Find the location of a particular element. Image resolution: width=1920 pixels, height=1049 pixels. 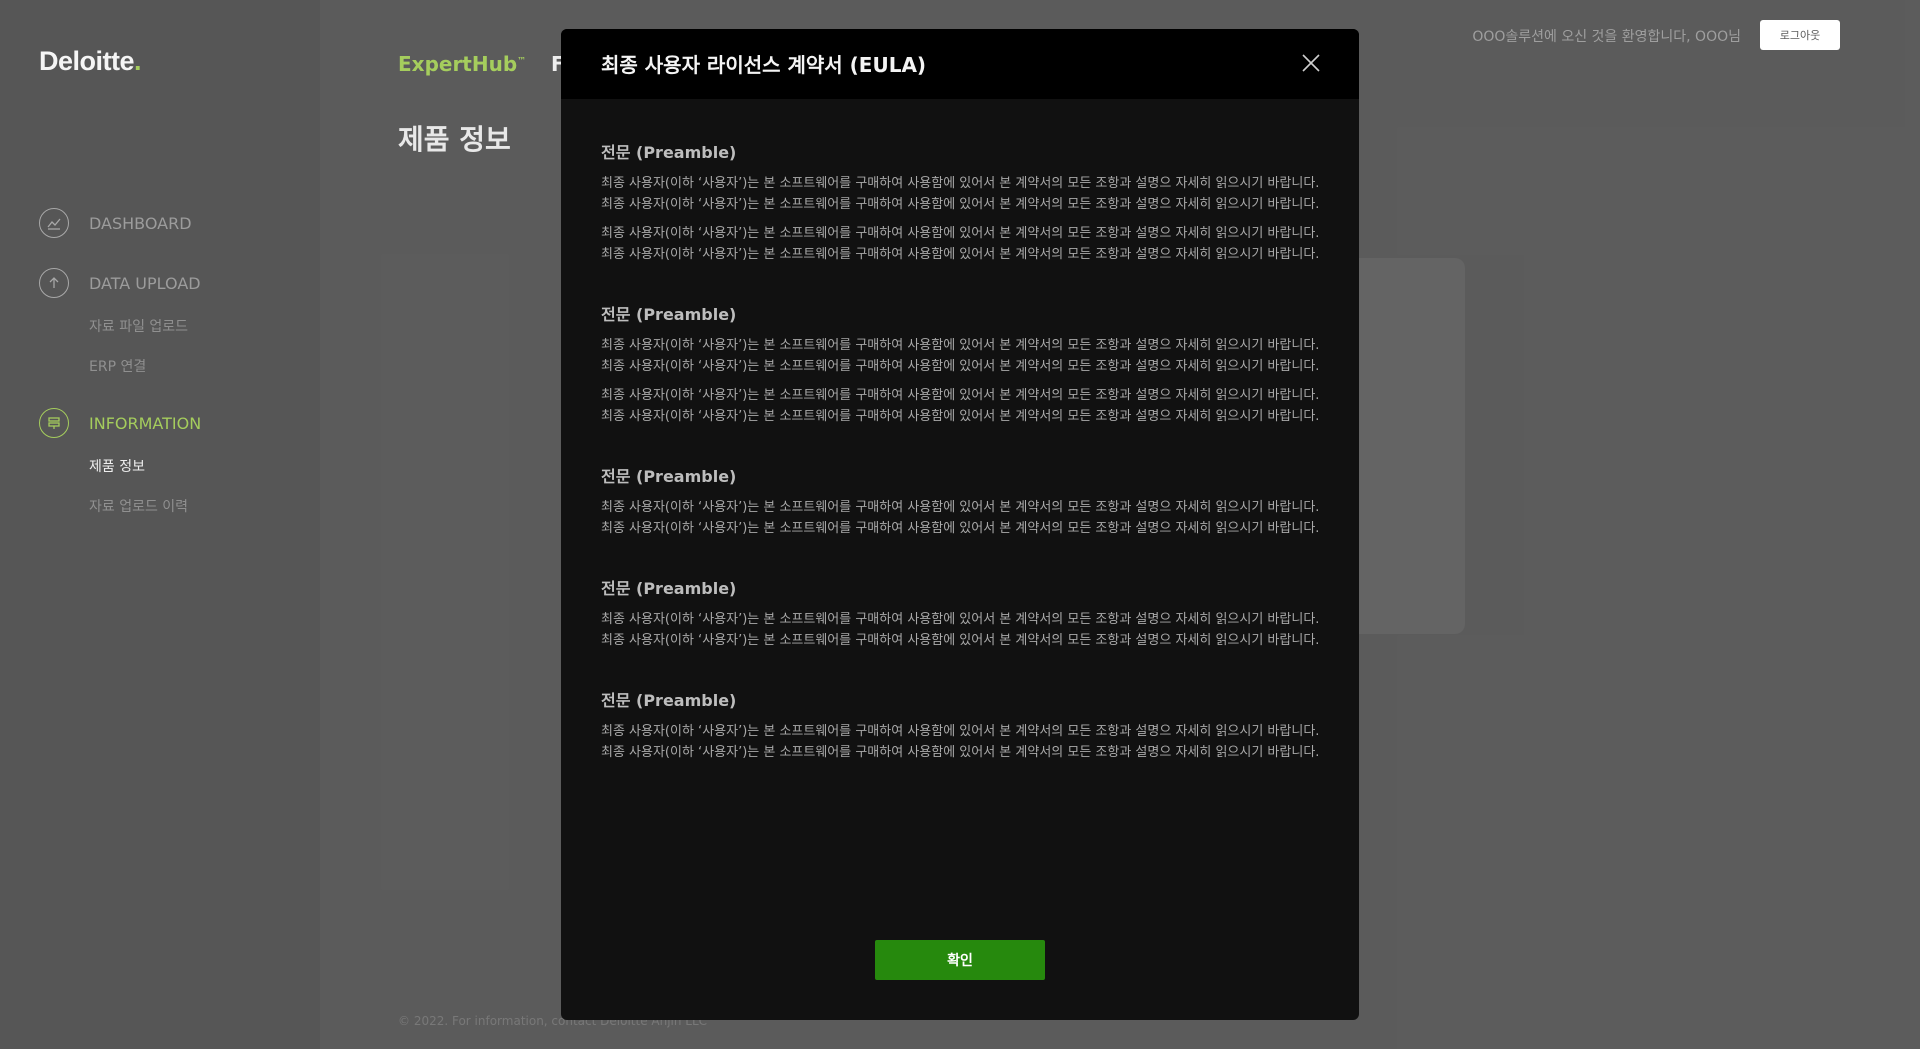

confirm-button: 확인 is located at coordinates (960, 960).